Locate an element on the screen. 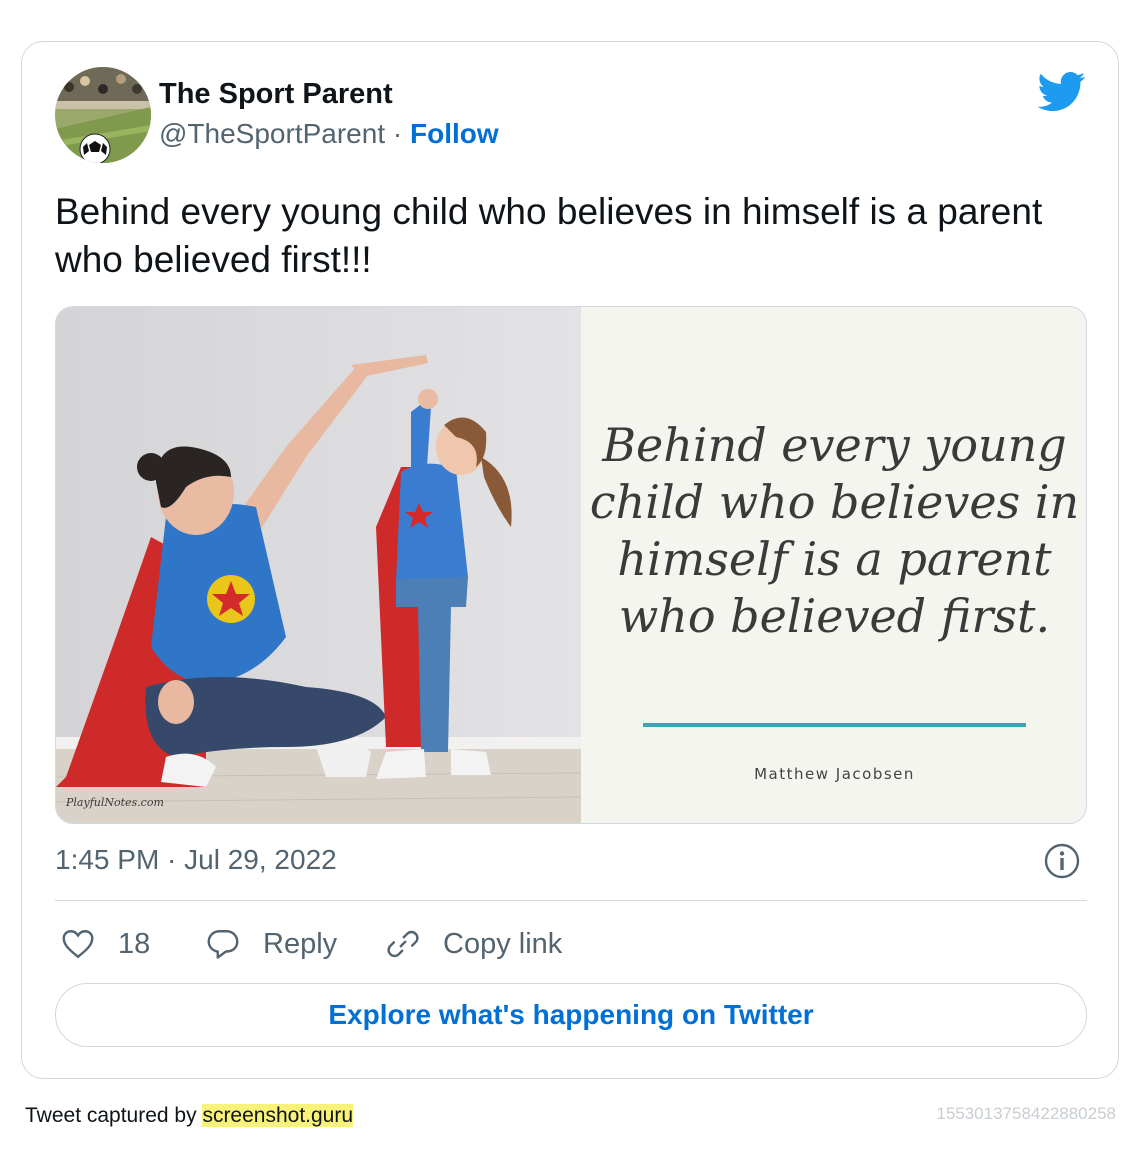 This screenshot has width=1140, height=1172. tweet-id: 1553013758422880258 is located at coordinates (1026, 1113).